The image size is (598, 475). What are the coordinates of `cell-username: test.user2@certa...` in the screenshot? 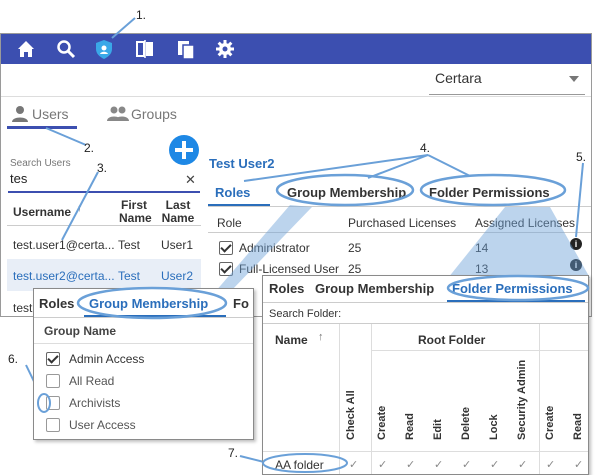 It's located at (64, 276).